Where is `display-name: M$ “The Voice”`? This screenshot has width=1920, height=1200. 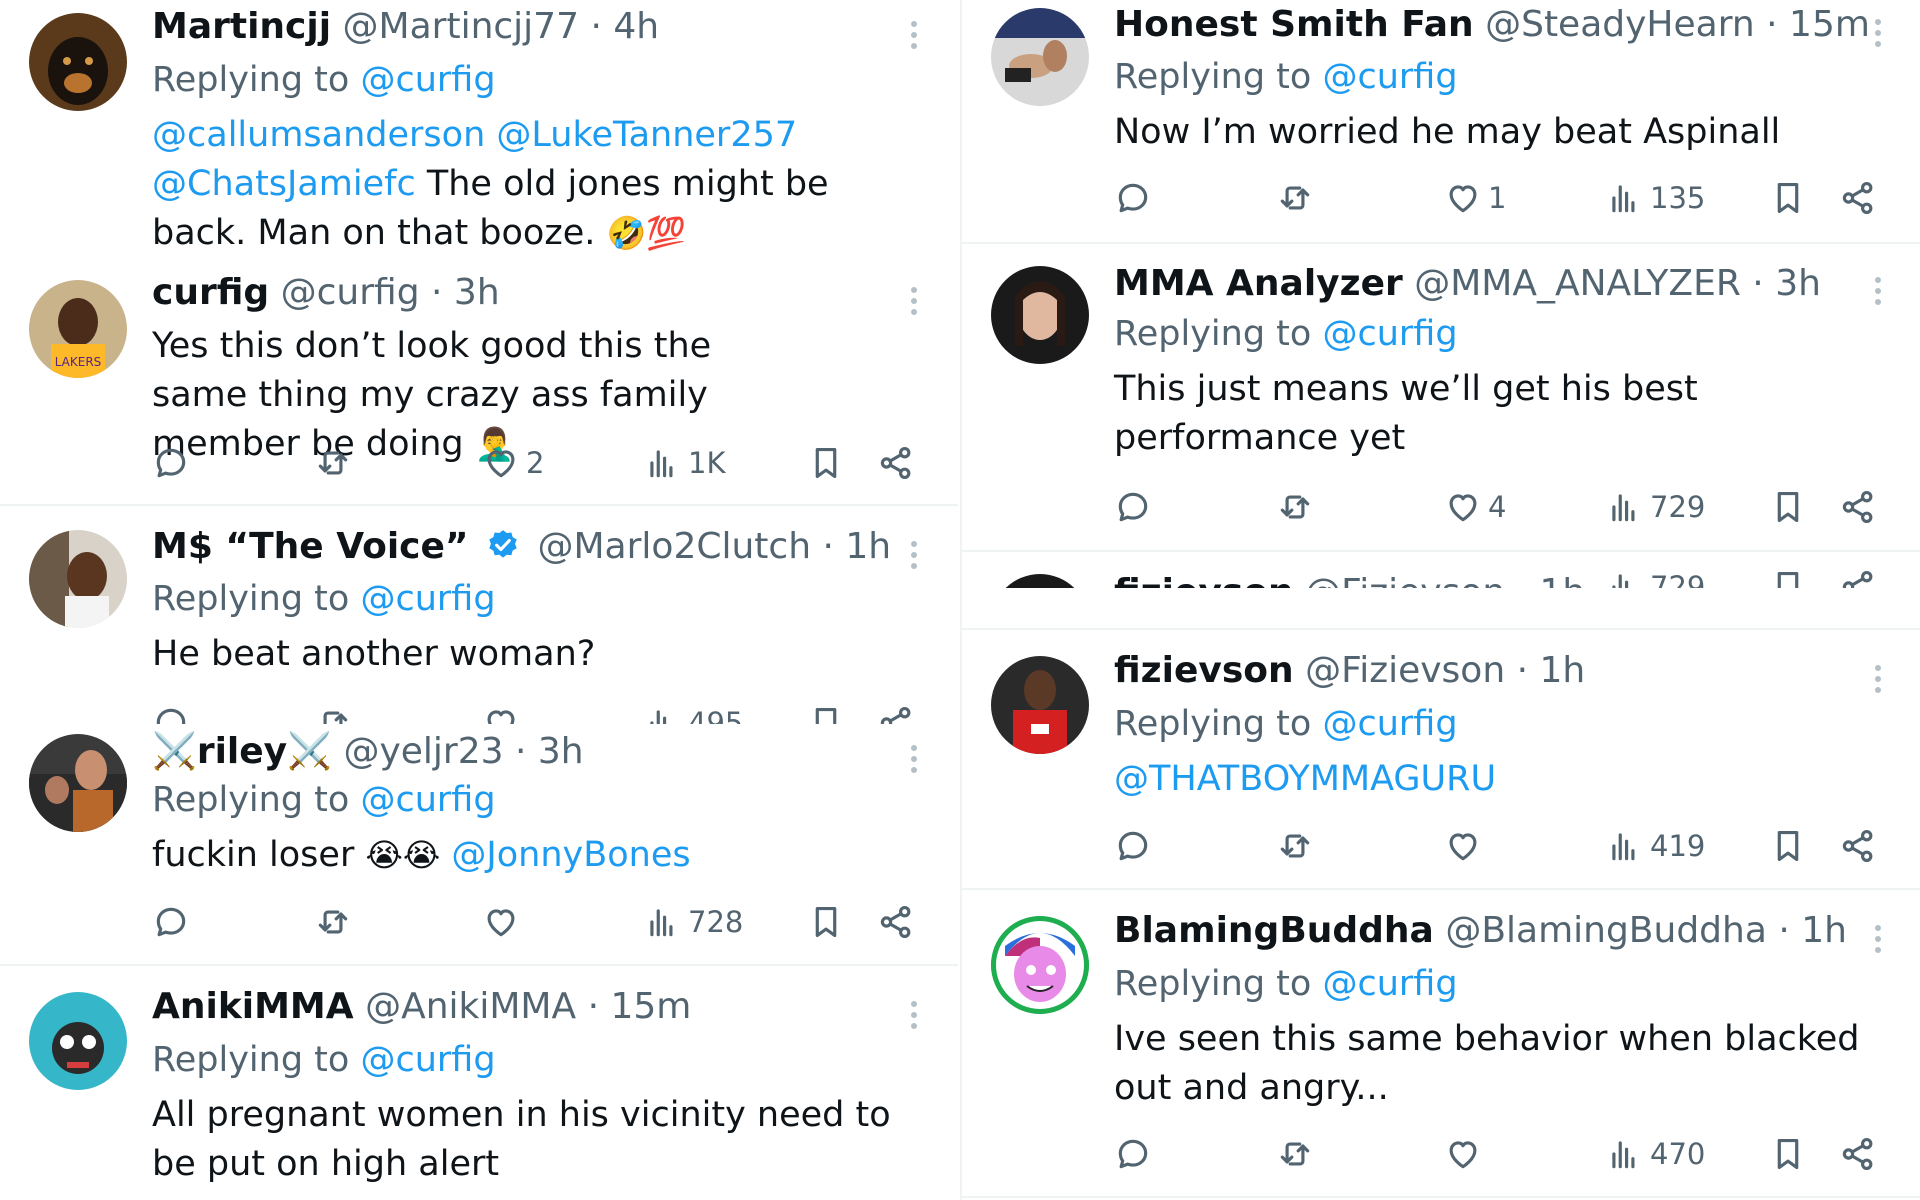 display-name: M$ “The Voice” is located at coordinates (310, 546).